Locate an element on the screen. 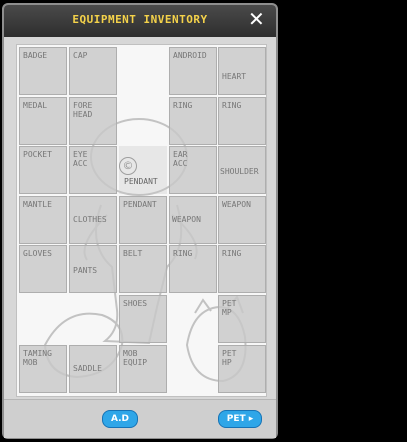 The height and width of the screenshot is (442, 407). slot-pendant-1: PENDANT is located at coordinates (143, 170).